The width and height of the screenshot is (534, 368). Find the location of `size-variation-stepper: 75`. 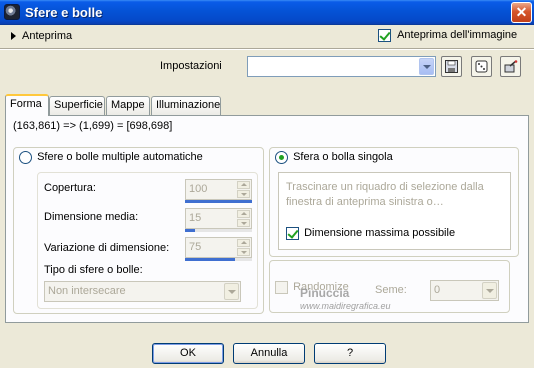

size-variation-stepper: 75 is located at coordinates (218, 247).